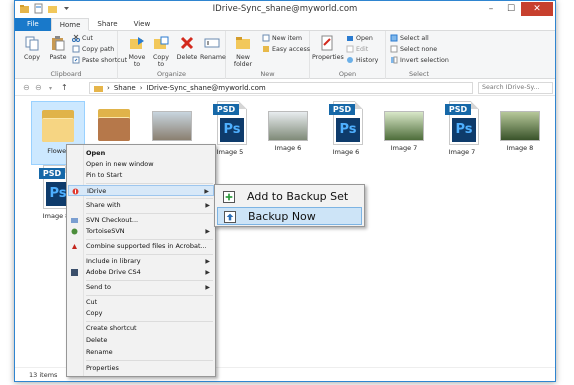 The image size is (574, 385). Describe the element at coordinates (268, 55) in the screenshot. I see `new-group: New folder New item Easy access New` at that location.